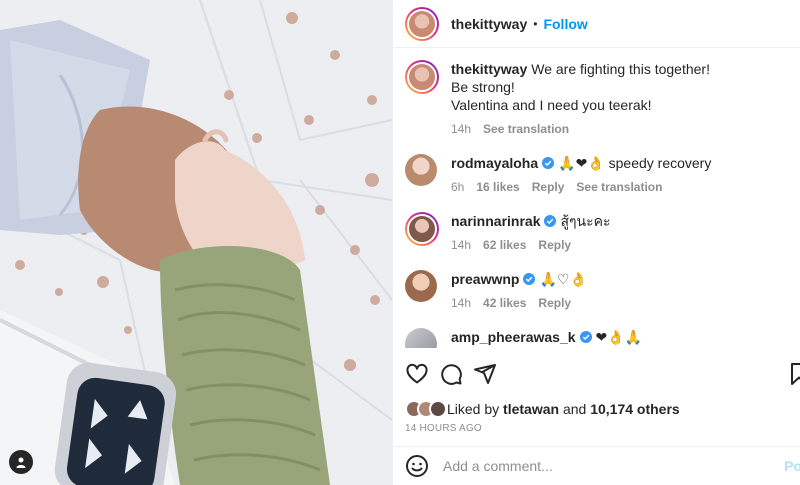 This screenshot has height=485, width=800. What do you see at coordinates (620, 69) in the screenshot?
I see `caption-line-1: We are fighting this together!` at bounding box center [620, 69].